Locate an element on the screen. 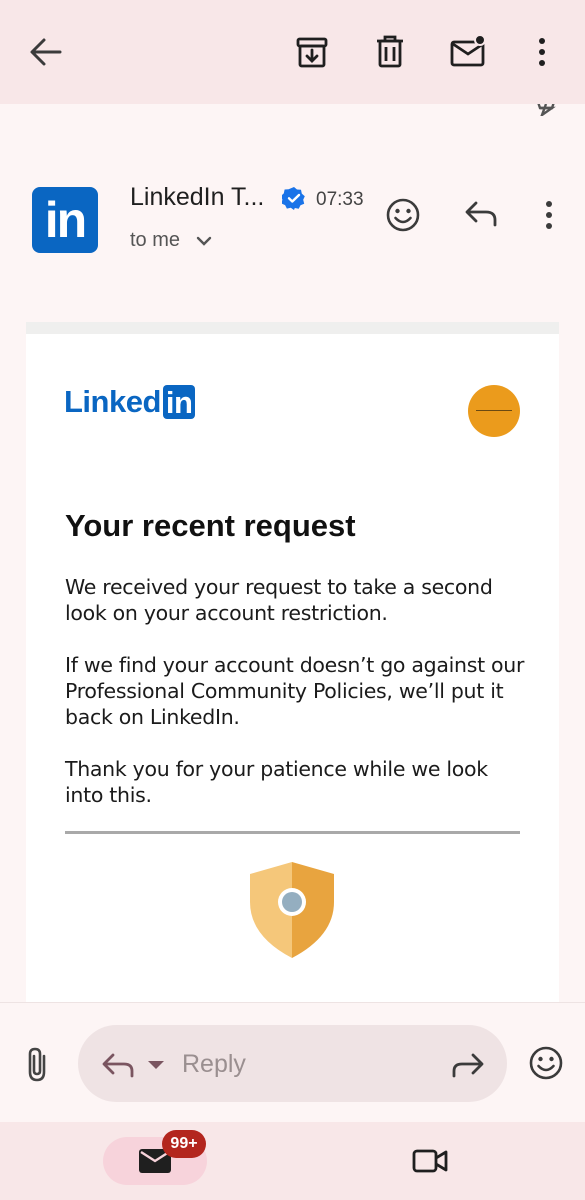 The height and width of the screenshot is (1200, 585). verified-badge-icon is located at coordinates (293, 200).